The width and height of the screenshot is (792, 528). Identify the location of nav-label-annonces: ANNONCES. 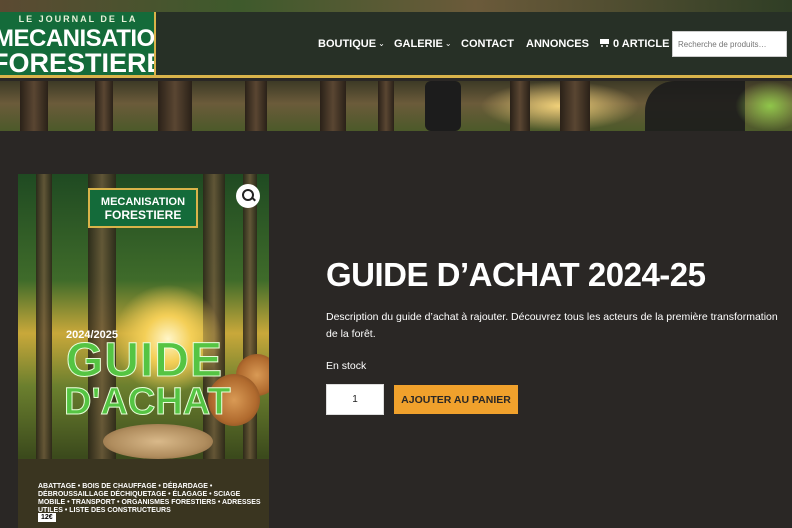
(557, 43).